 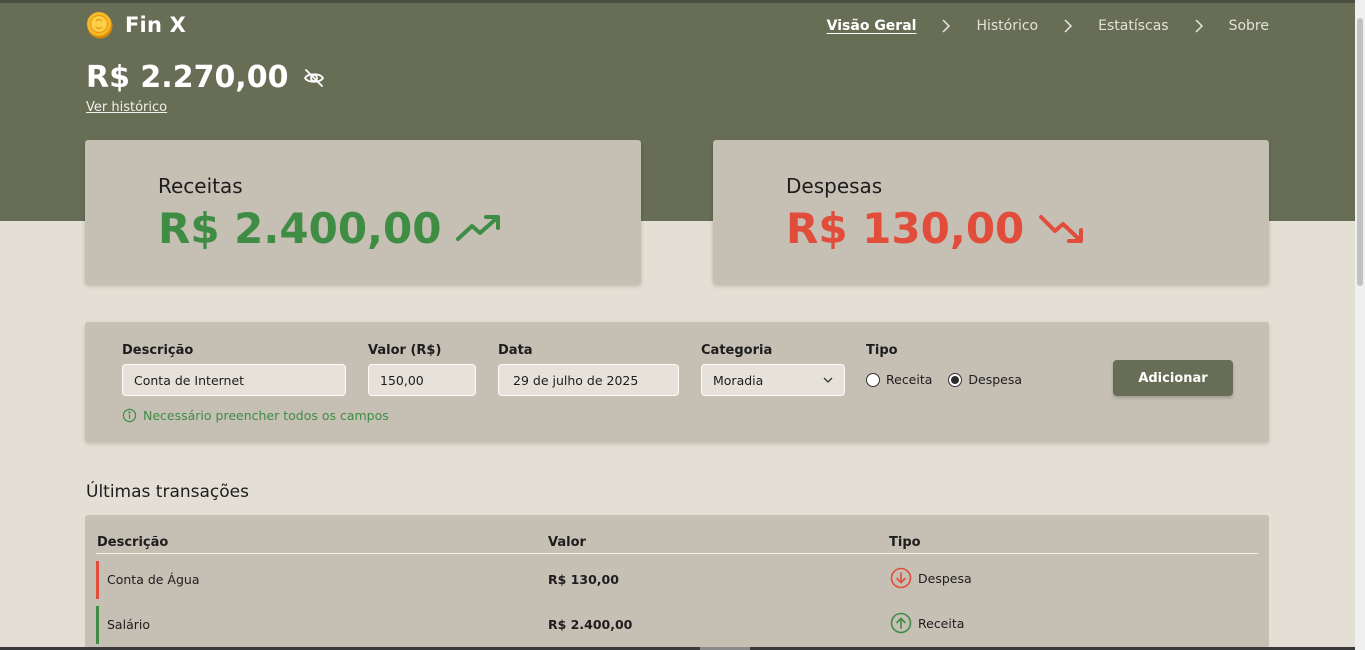 What do you see at coordinates (1061, 228) in the screenshot?
I see `trending-down-icon` at bounding box center [1061, 228].